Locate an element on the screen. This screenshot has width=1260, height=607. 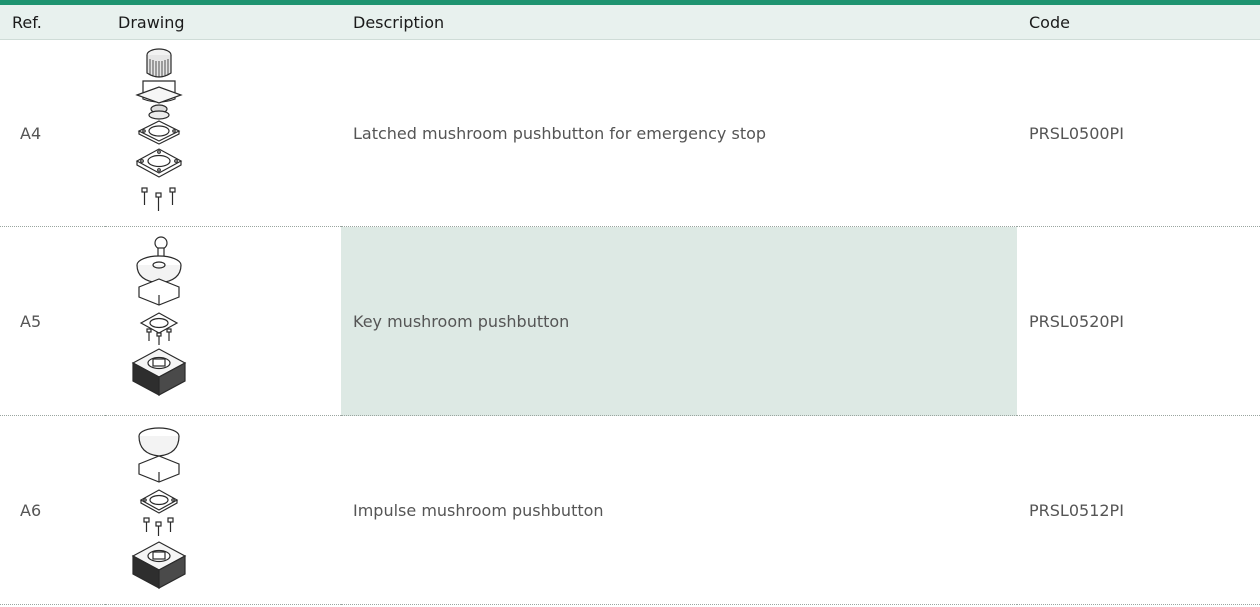
header-ref: Ref. is located at coordinates (52, 22).